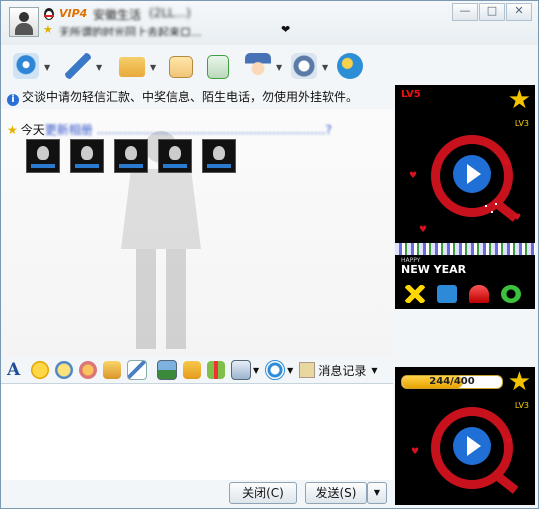 The width and height of the screenshot is (539, 509). What do you see at coordinates (24, 29) in the screenshot?
I see `avatar-body` at bounding box center [24, 29].